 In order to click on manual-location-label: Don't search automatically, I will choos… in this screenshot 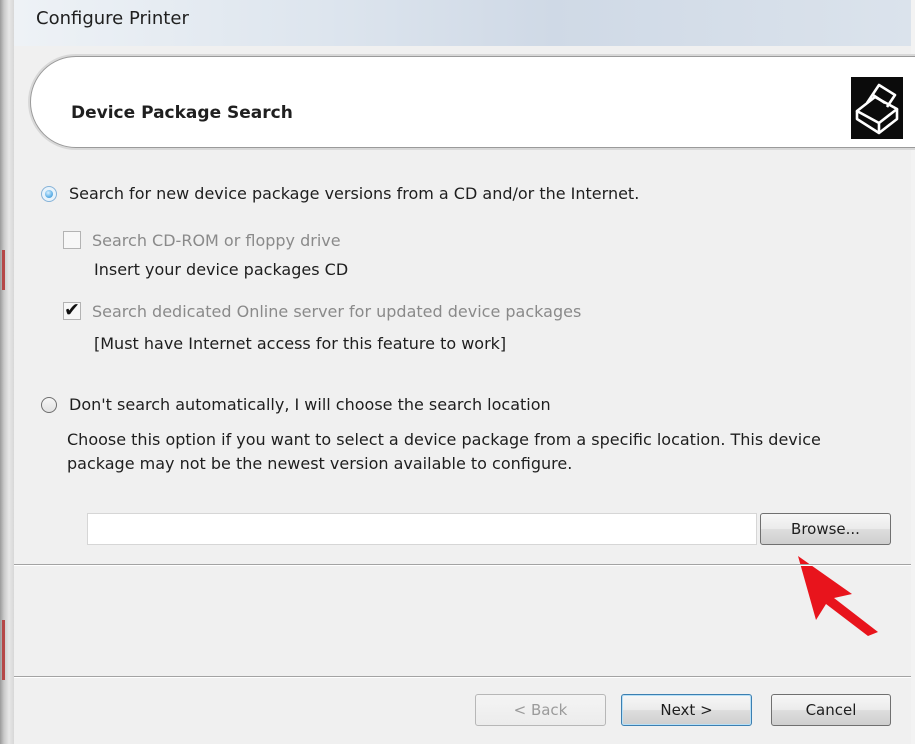, I will do `click(310, 404)`.